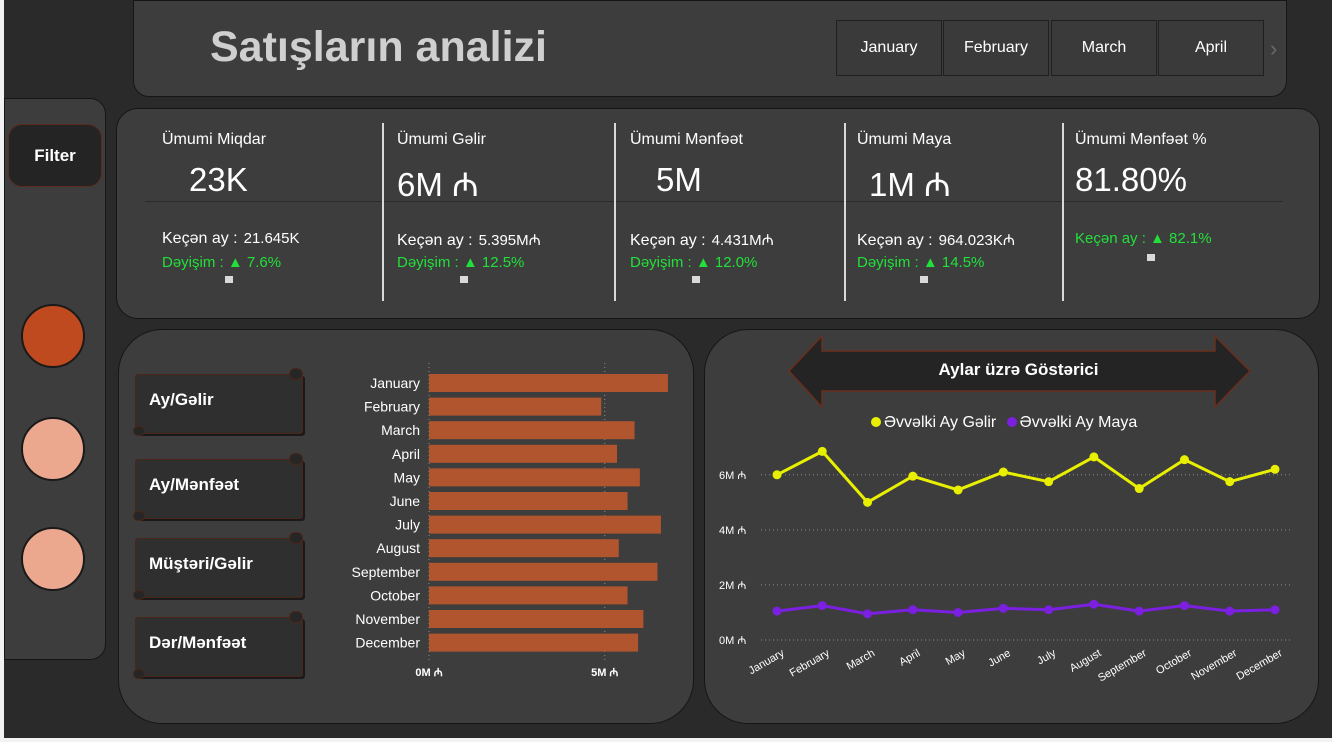 The image size is (1332, 742). I want to click on line-x-tick-label: June, so click(999, 658).